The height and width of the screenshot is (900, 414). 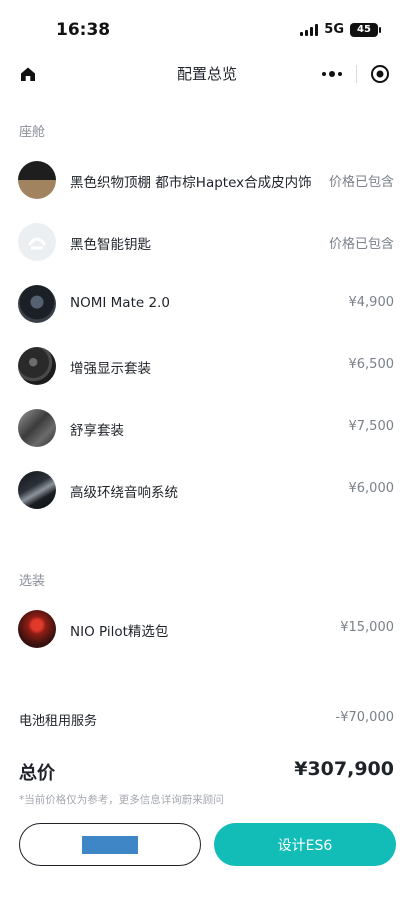 I want to click on config-item-interior: 黑色织物顶棚 都市棕Haptex合成皮内饰 价格已包含, so click(x=207, y=186).